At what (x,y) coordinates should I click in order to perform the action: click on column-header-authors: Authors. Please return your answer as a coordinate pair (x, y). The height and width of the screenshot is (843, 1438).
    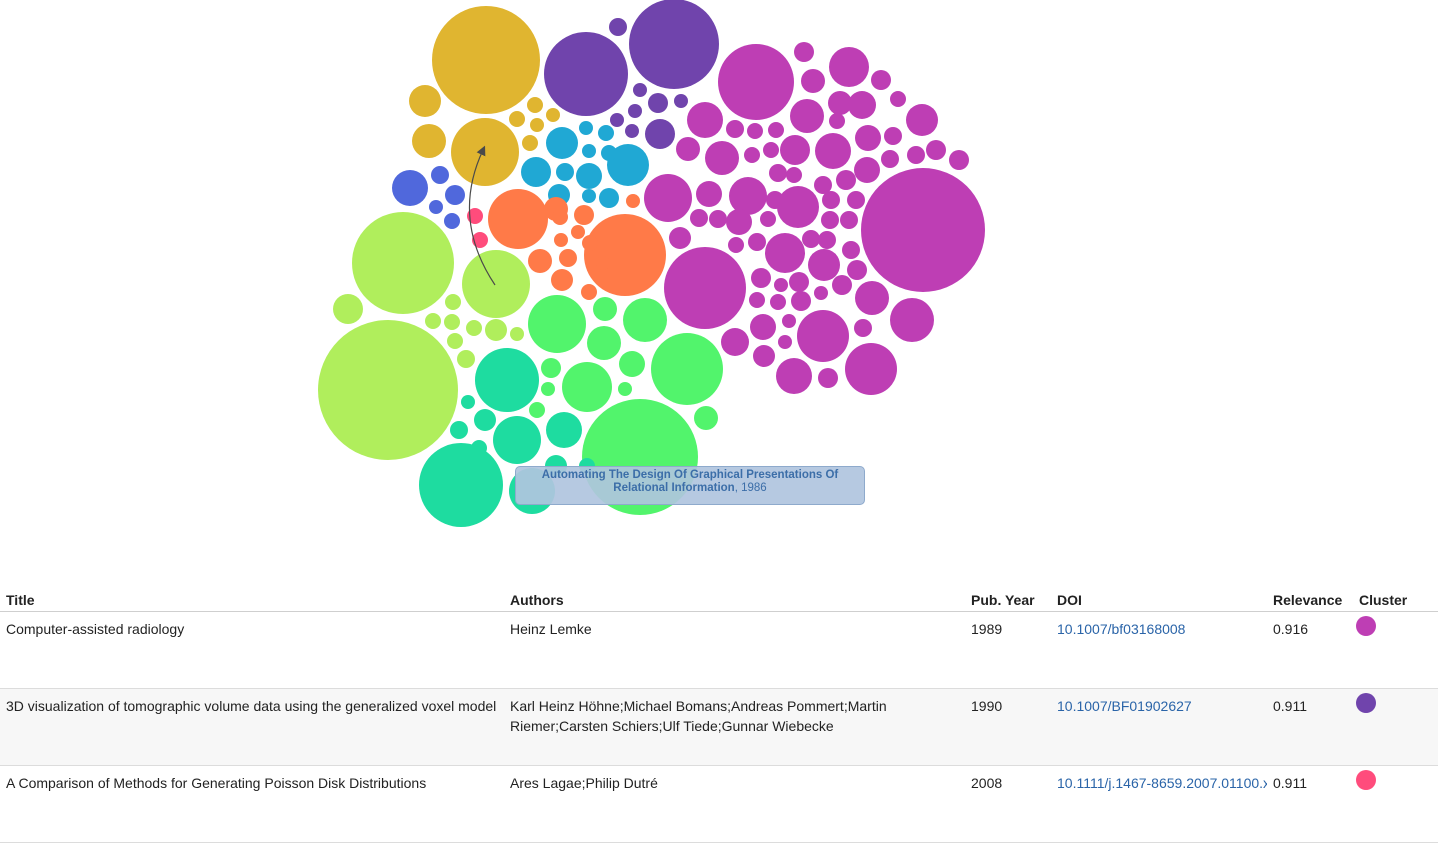
    Looking at the image, I should click on (734, 600).